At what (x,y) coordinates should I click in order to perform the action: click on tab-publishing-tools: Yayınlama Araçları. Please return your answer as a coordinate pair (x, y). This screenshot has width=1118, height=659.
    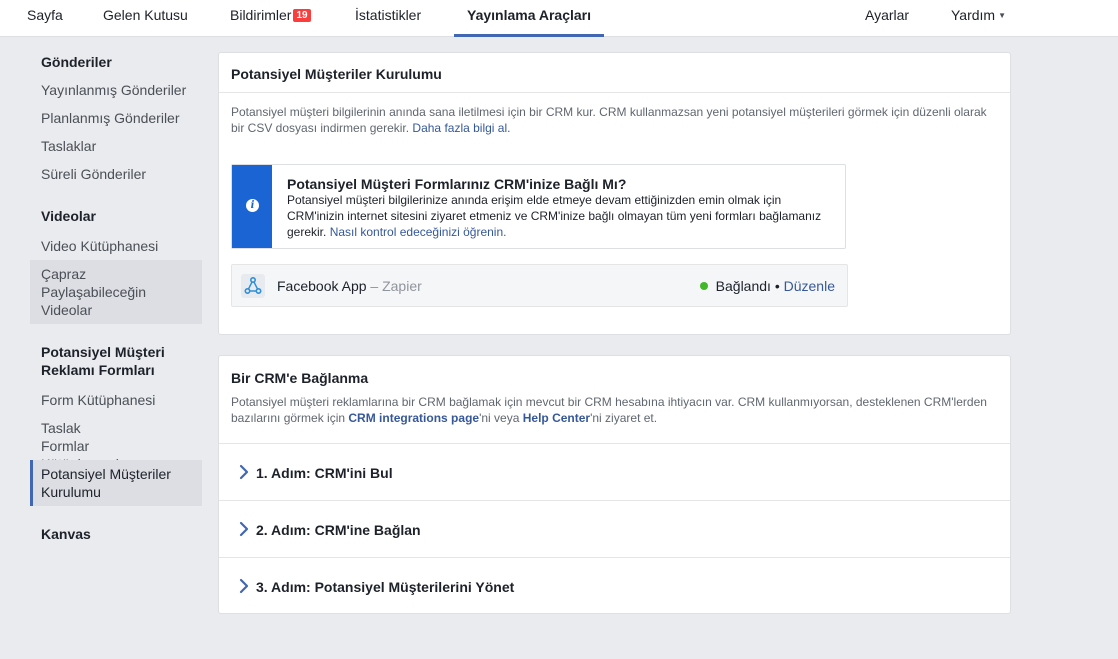
    Looking at the image, I should click on (529, 18).